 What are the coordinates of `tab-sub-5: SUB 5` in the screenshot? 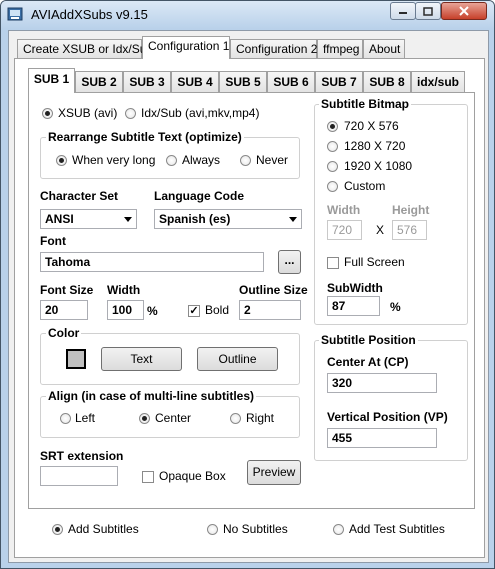 It's located at (243, 82).